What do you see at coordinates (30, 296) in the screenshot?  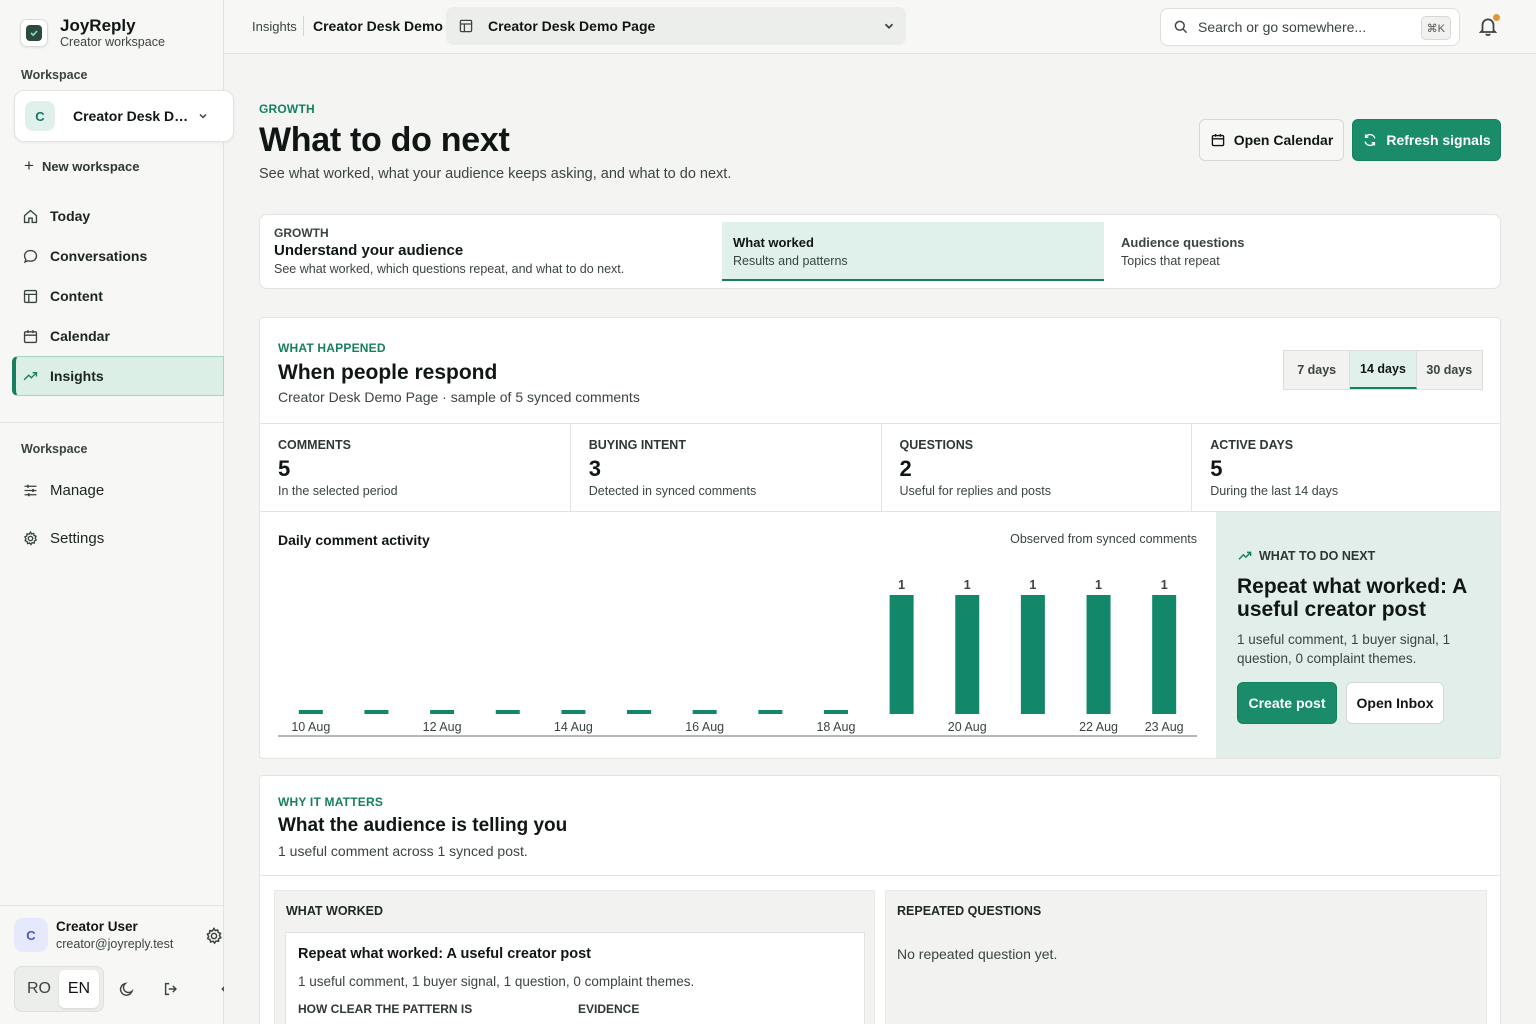 I see `layout-icon` at bounding box center [30, 296].